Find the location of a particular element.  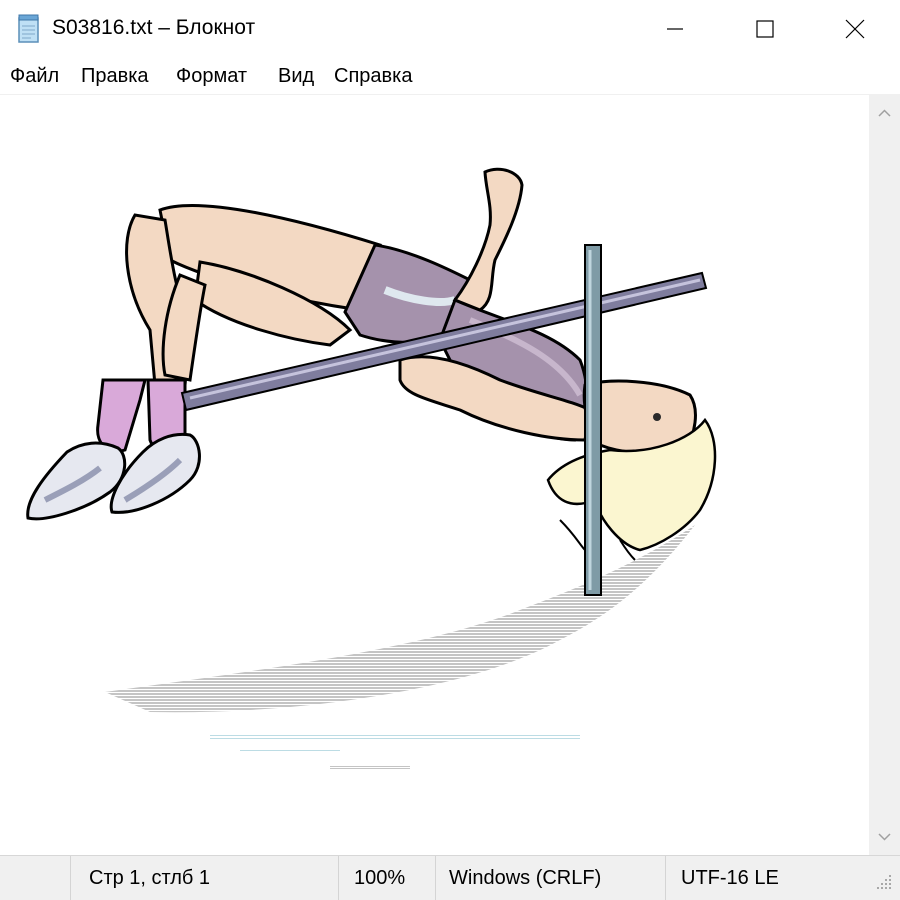

menu-edit: Правка is located at coordinates (115, 76).